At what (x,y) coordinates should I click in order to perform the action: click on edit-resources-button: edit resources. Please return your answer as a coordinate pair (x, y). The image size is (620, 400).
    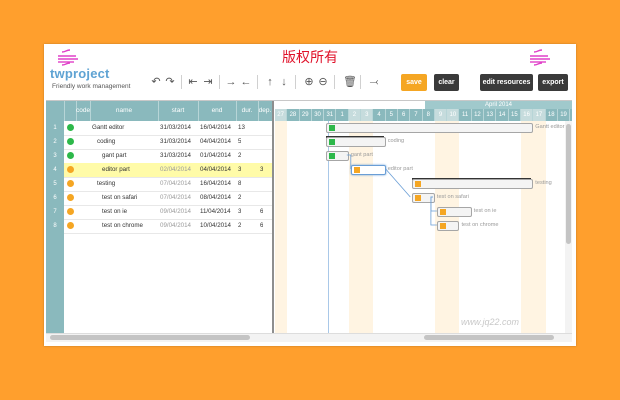
    Looking at the image, I should click on (506, 82).